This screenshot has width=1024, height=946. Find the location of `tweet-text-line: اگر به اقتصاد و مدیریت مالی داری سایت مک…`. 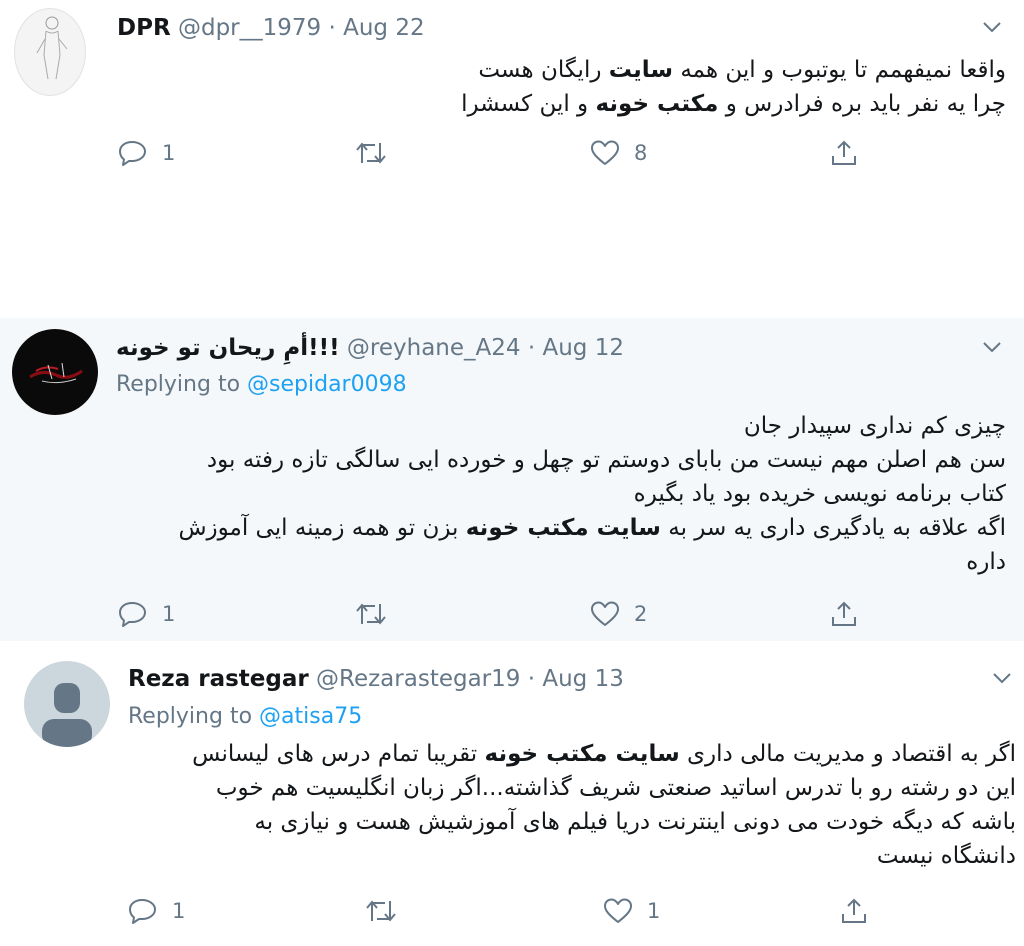

tweet-text-line: اگر به اقتصاد و مدیریت مالی داری سایت مک… is located at coordinates (570, 754).